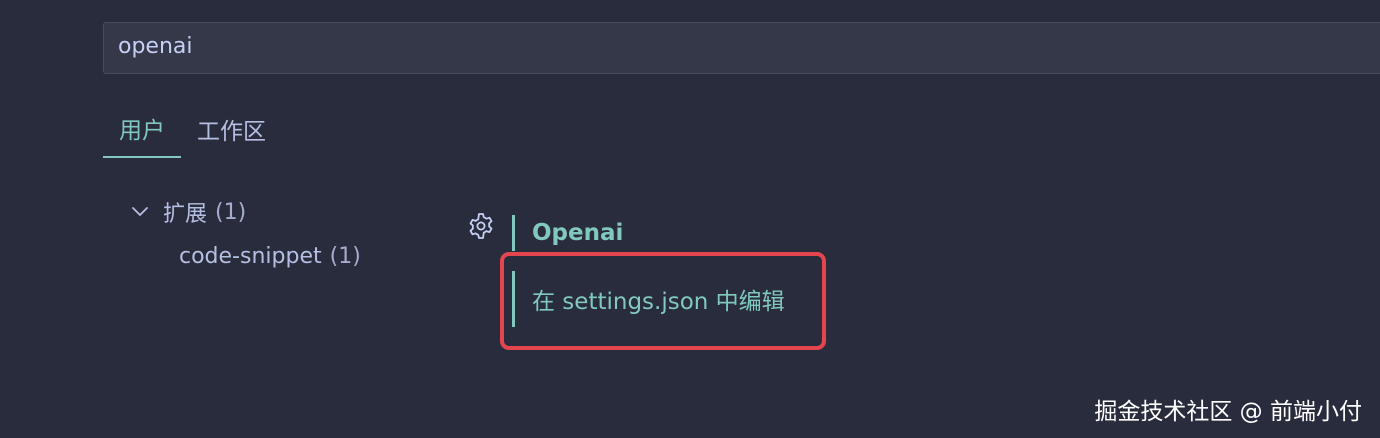  I want to click on watermark-text: 掘金技术社区 @ 前端小付, so click(1228, 412).